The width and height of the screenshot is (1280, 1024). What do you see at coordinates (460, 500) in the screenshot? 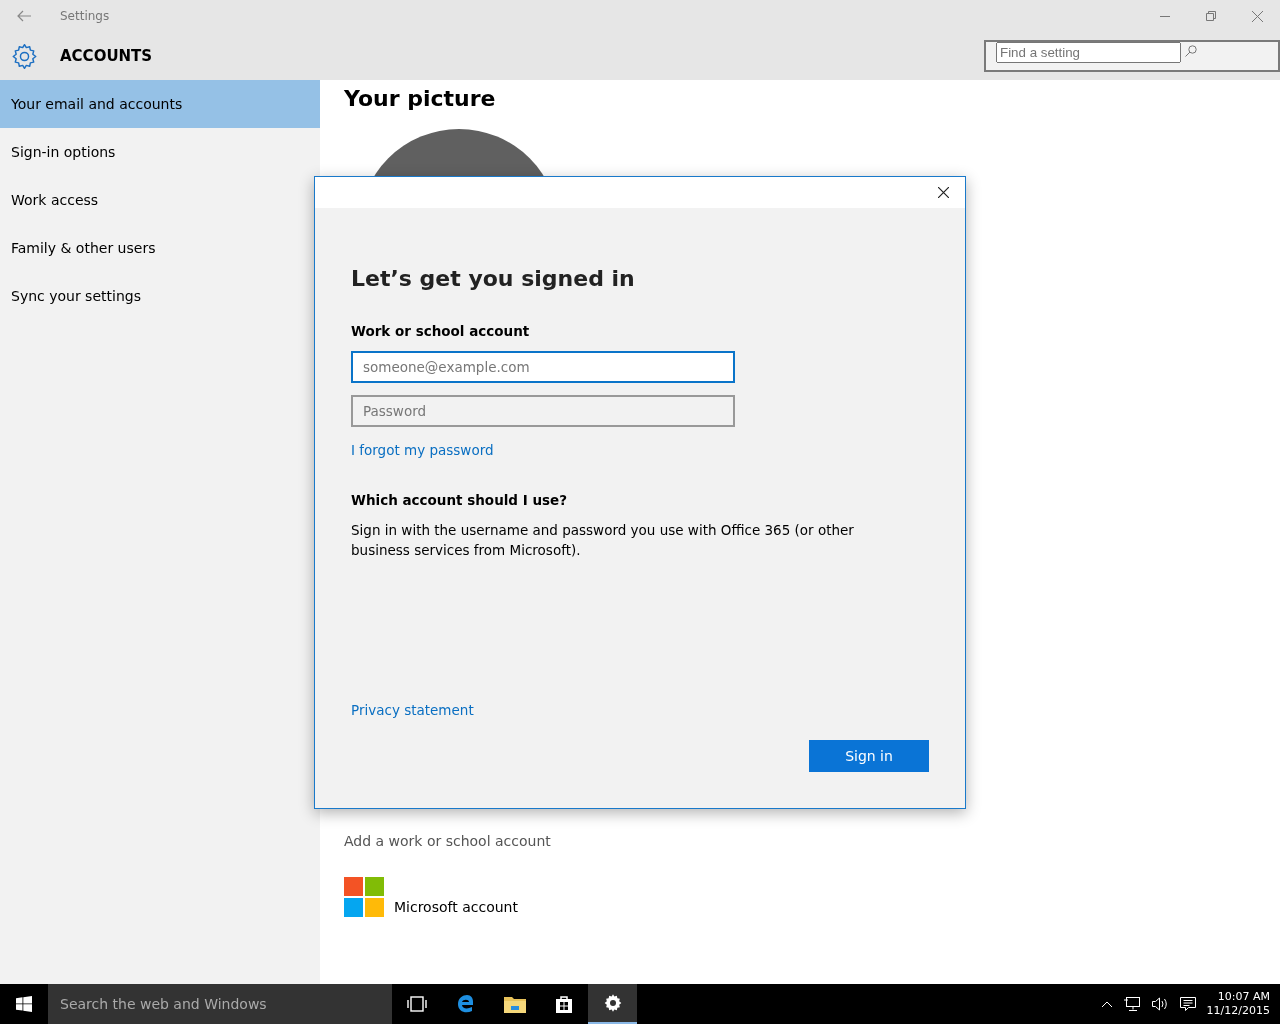
I see `help-heading: Which account should I use?` at bounding box center [460, 500].